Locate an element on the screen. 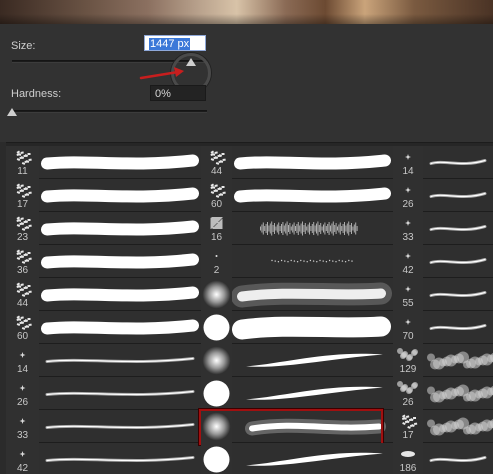 The image size is (493, 474). canvas-image-strip is located at coordinates (246, 12).